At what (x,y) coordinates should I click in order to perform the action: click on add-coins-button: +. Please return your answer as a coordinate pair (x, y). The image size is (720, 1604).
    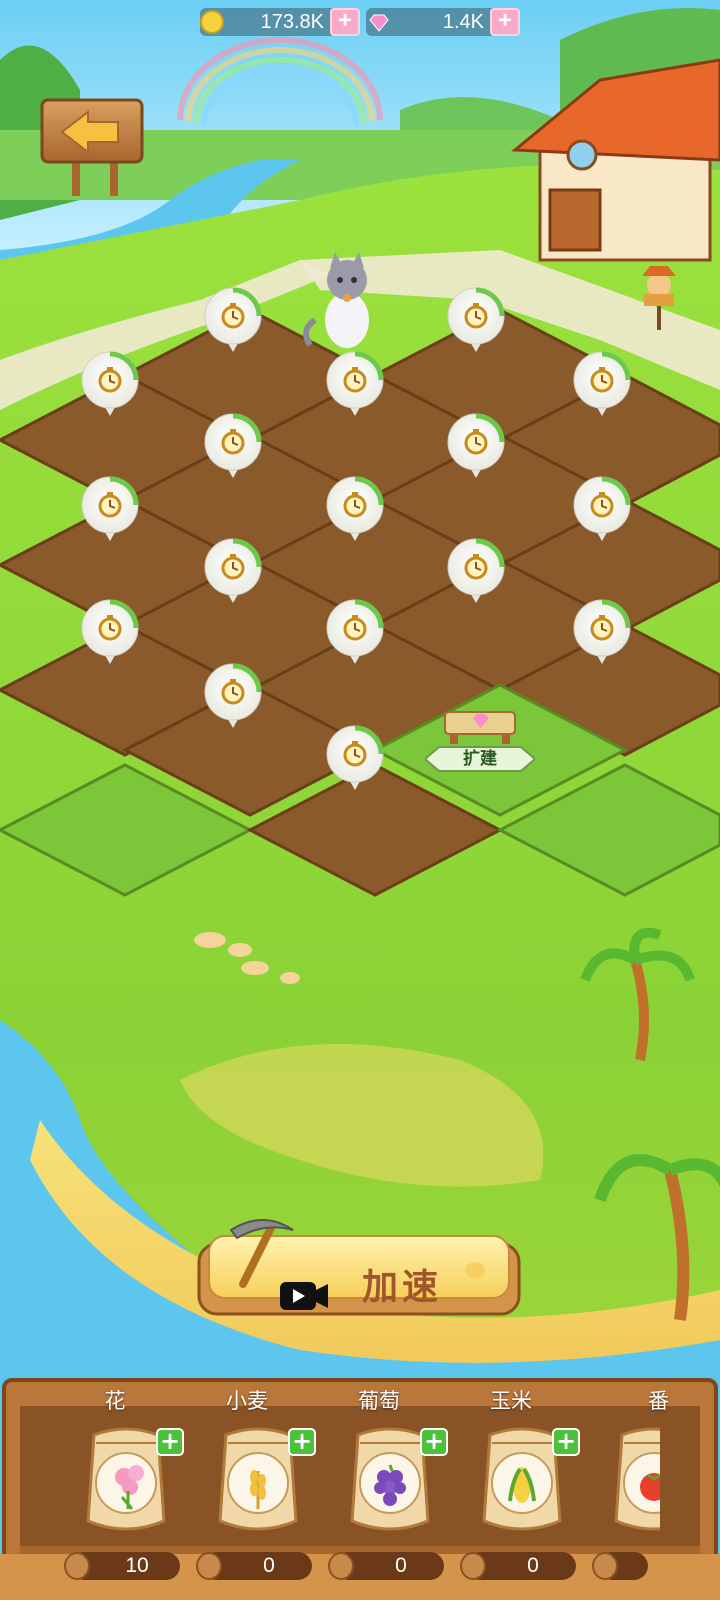
    Looking at the image, I should click on (345, 22).